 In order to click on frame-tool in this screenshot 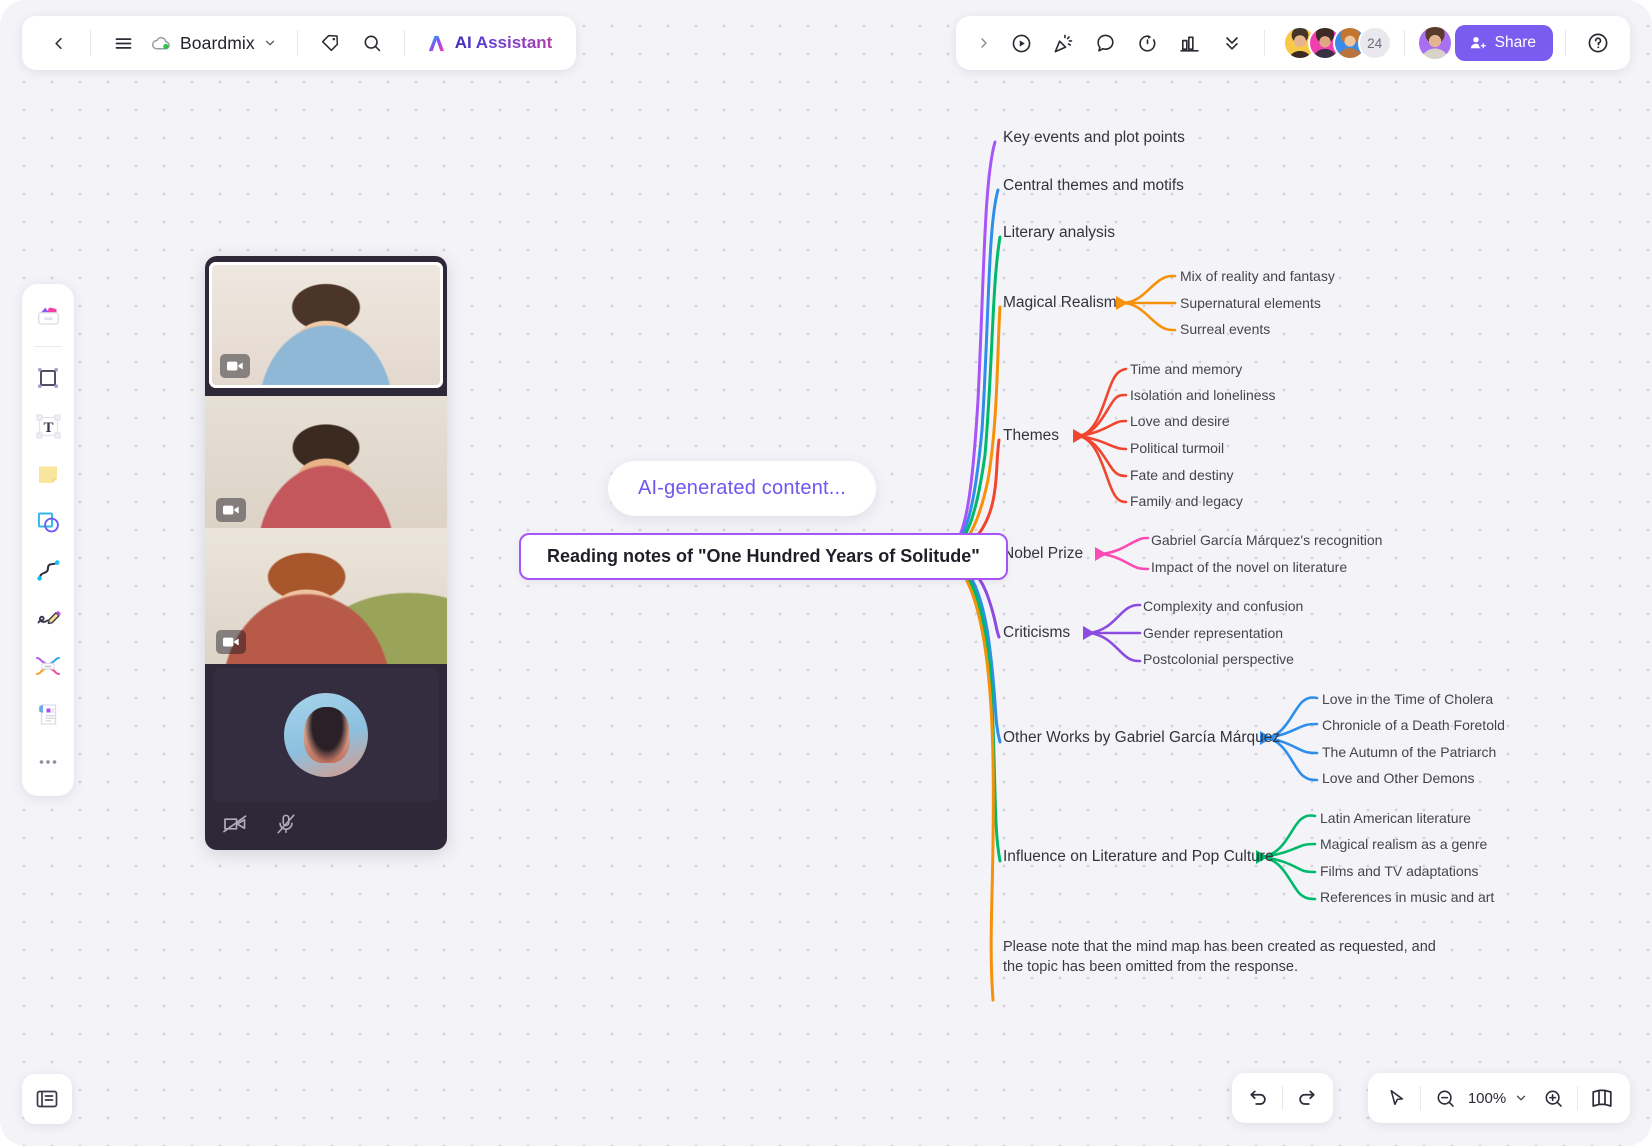, I will do `click(48, 378)`.